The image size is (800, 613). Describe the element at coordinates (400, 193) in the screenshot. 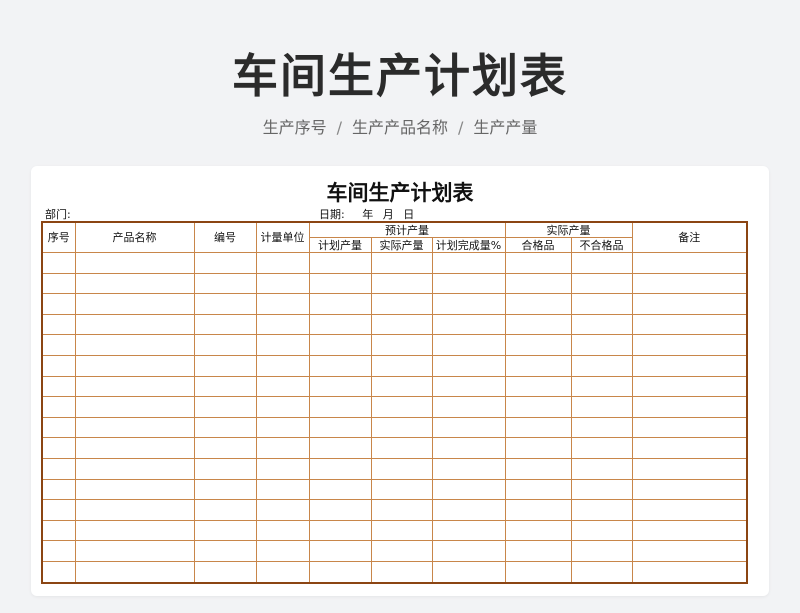

I see `sheet-title: 车间生产计划表` at that location.